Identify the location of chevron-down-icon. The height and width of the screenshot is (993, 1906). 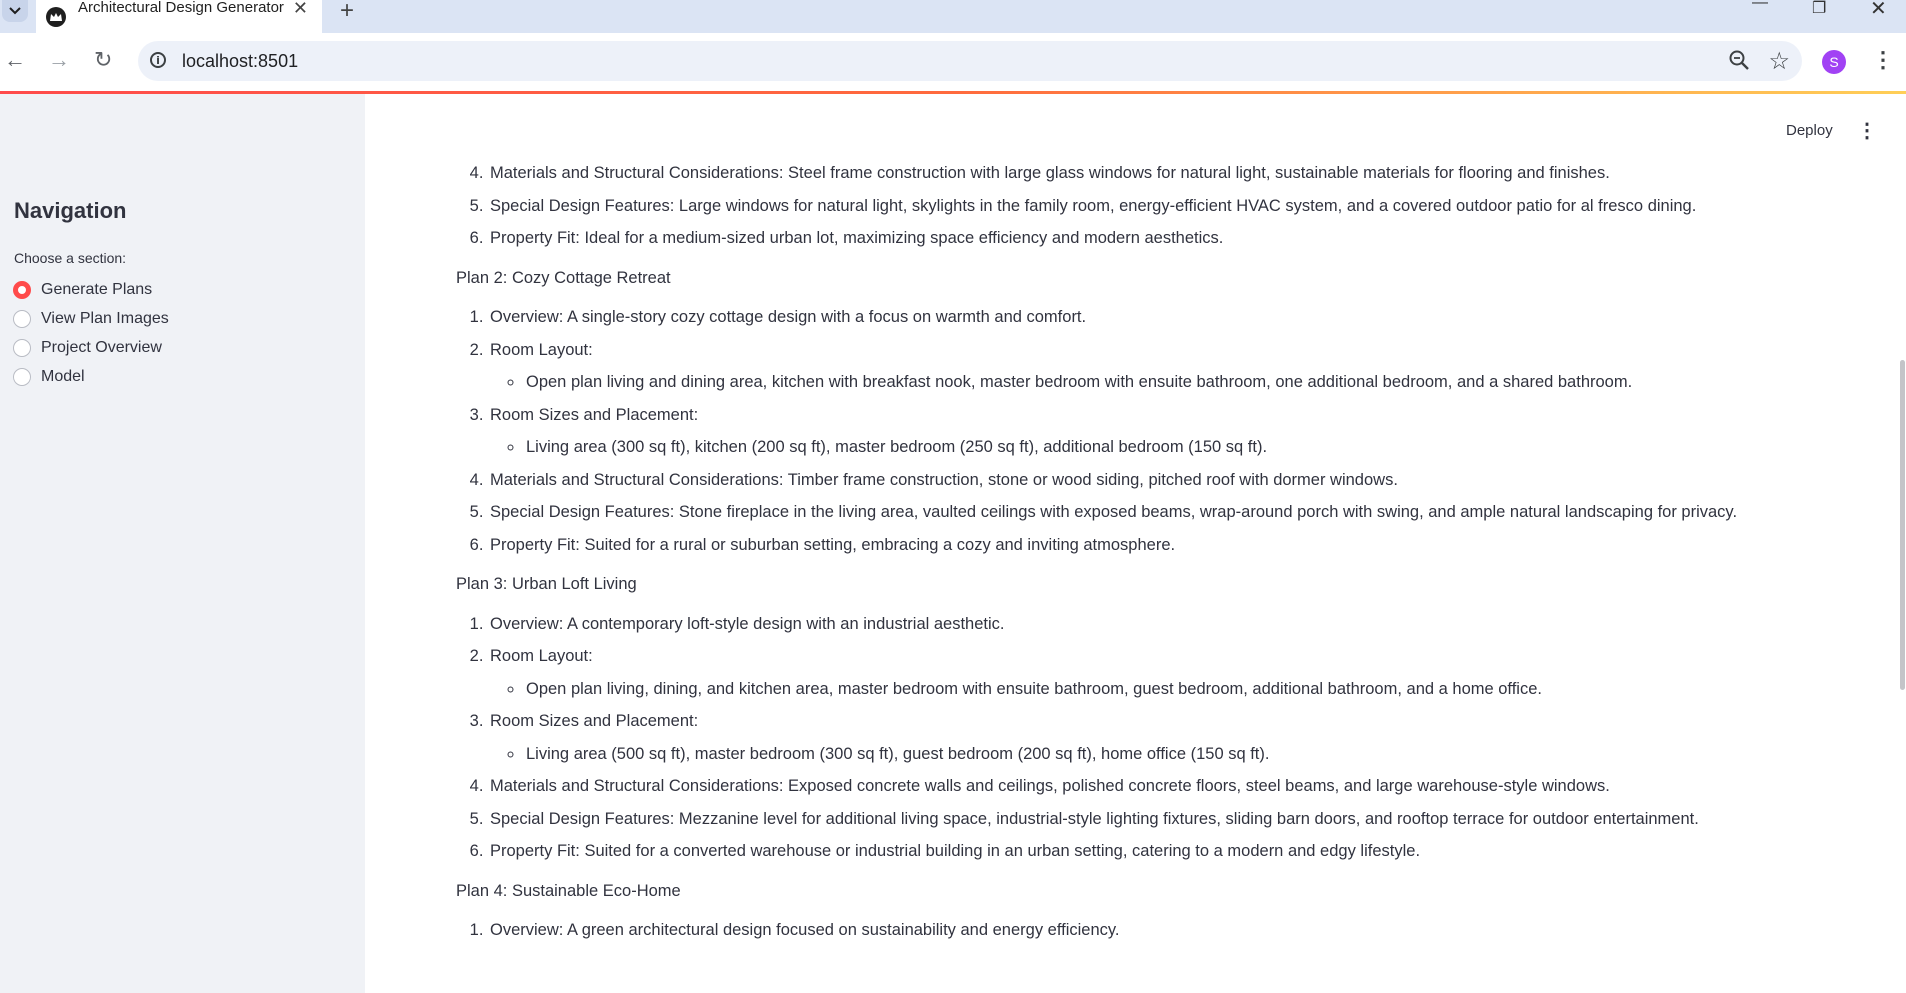
(15, 11).